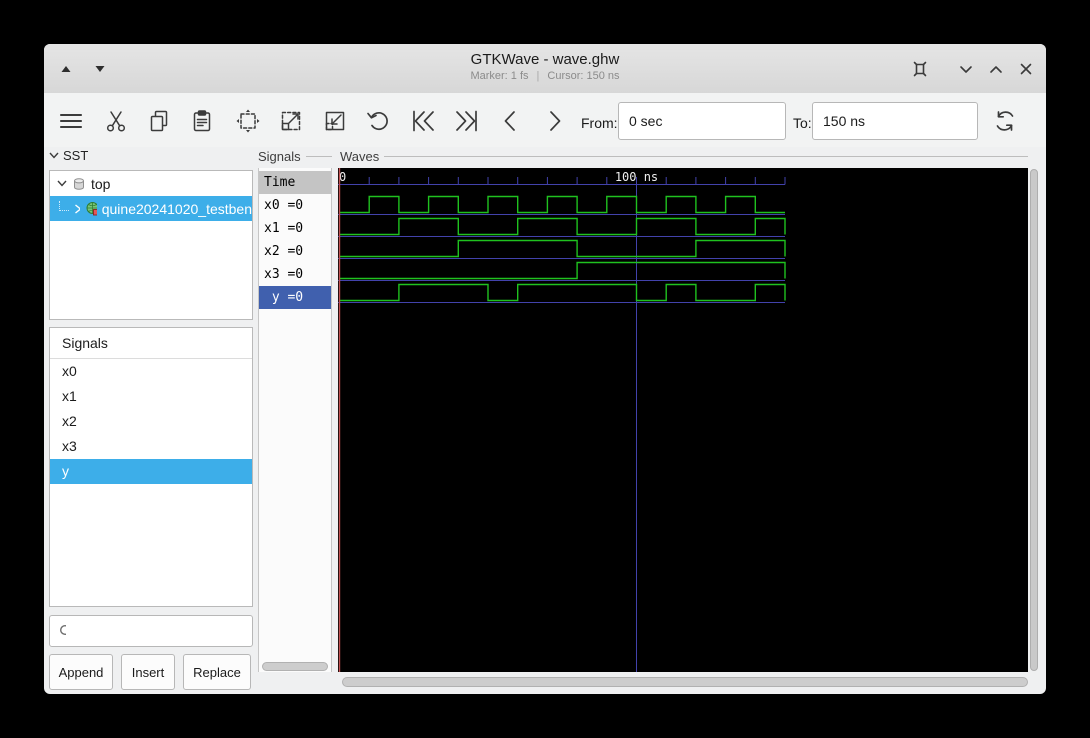 Image resolution: width=1090 pixels, height=738 pixels. I want to click on module-cylinder-icon, so click(79, 183).